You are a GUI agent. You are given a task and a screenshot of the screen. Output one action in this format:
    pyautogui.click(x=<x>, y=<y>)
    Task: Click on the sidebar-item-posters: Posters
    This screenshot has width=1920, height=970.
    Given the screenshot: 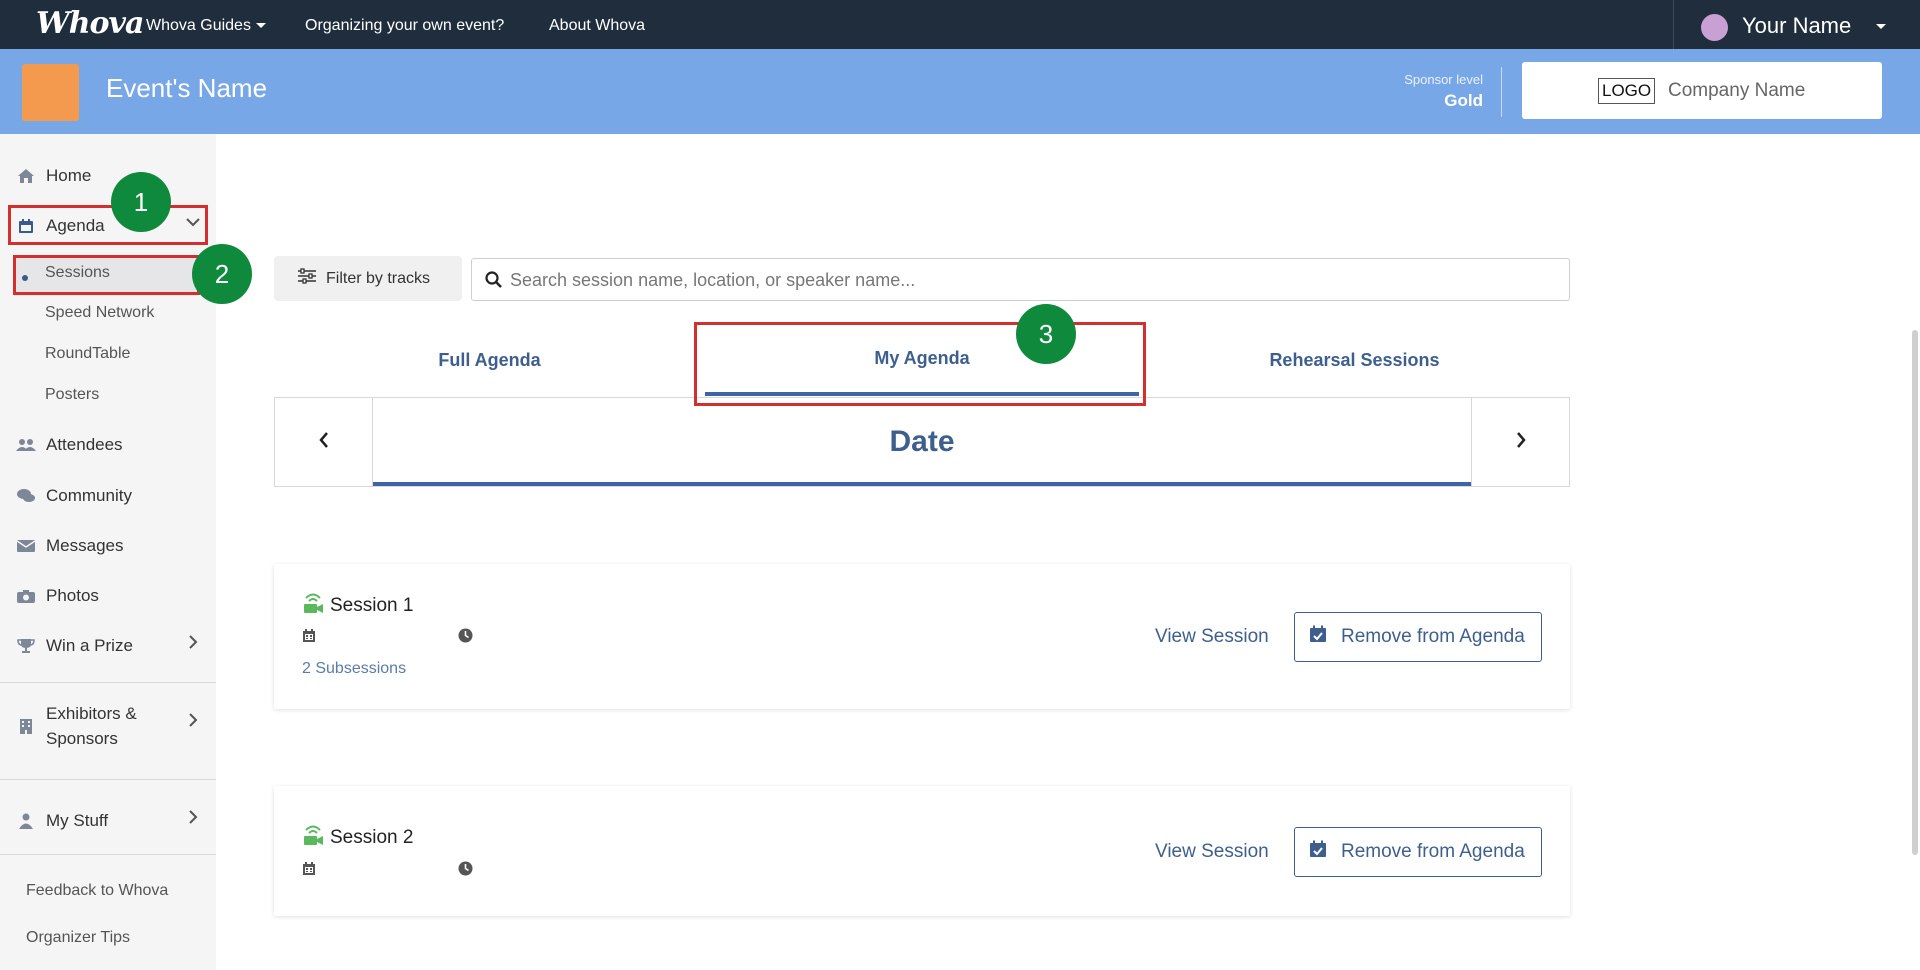 What is the action you would take?
    pyautogui.click(x=72, y=395)
    